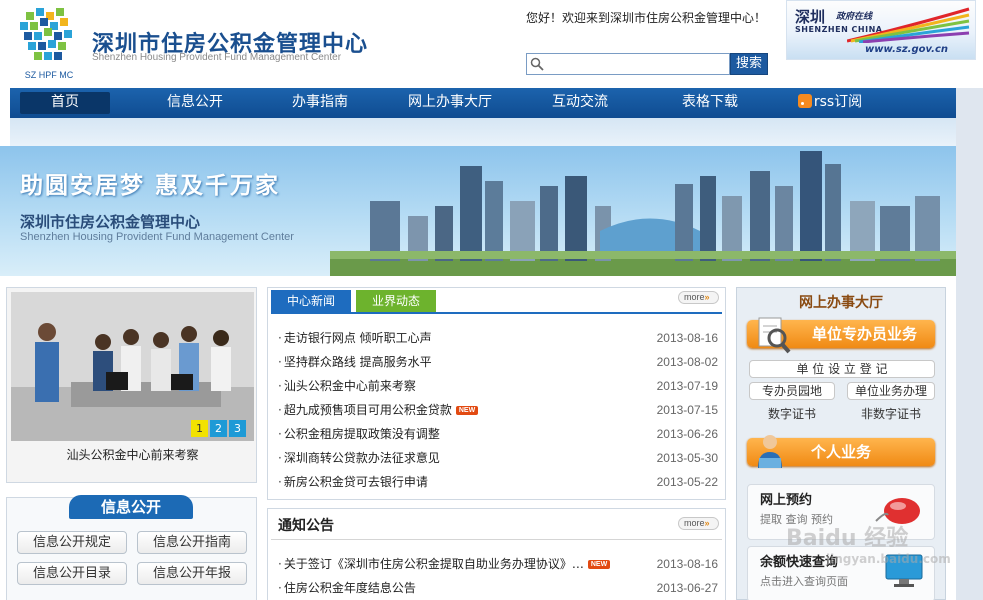  I want to click on info-catalog-button: 信息公开目录, so click(72, 573).